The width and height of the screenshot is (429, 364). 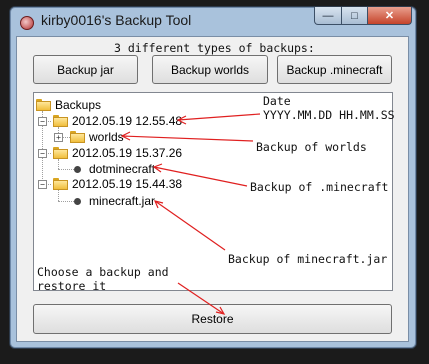 I want to click on tree-root: Backups, so click(x=68, y=105).